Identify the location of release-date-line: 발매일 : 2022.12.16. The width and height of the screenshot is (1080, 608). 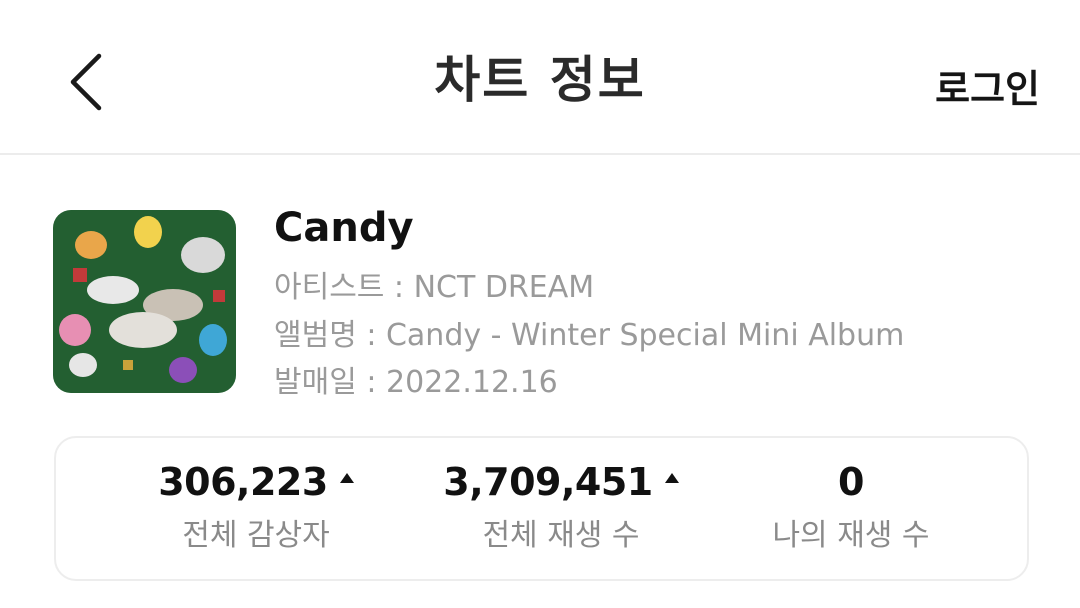
(416, 382).